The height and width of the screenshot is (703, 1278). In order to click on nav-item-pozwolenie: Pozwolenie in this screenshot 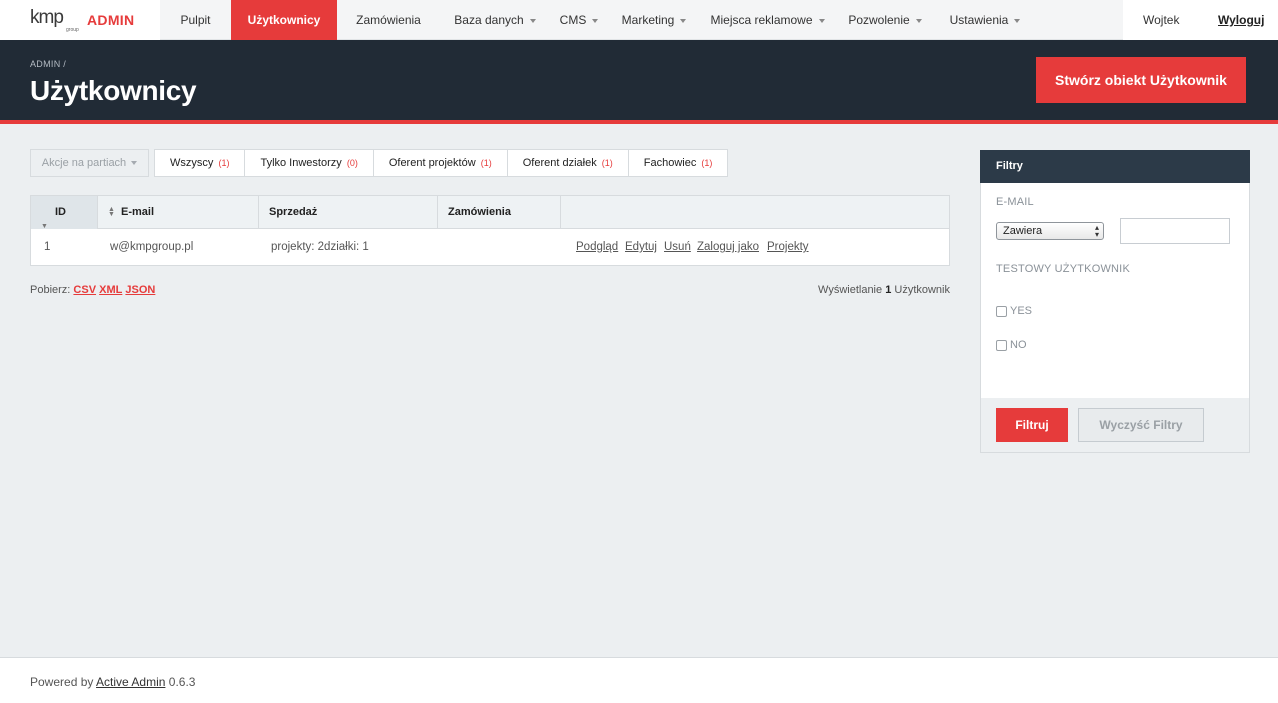, I will do `click(885, 20)`.